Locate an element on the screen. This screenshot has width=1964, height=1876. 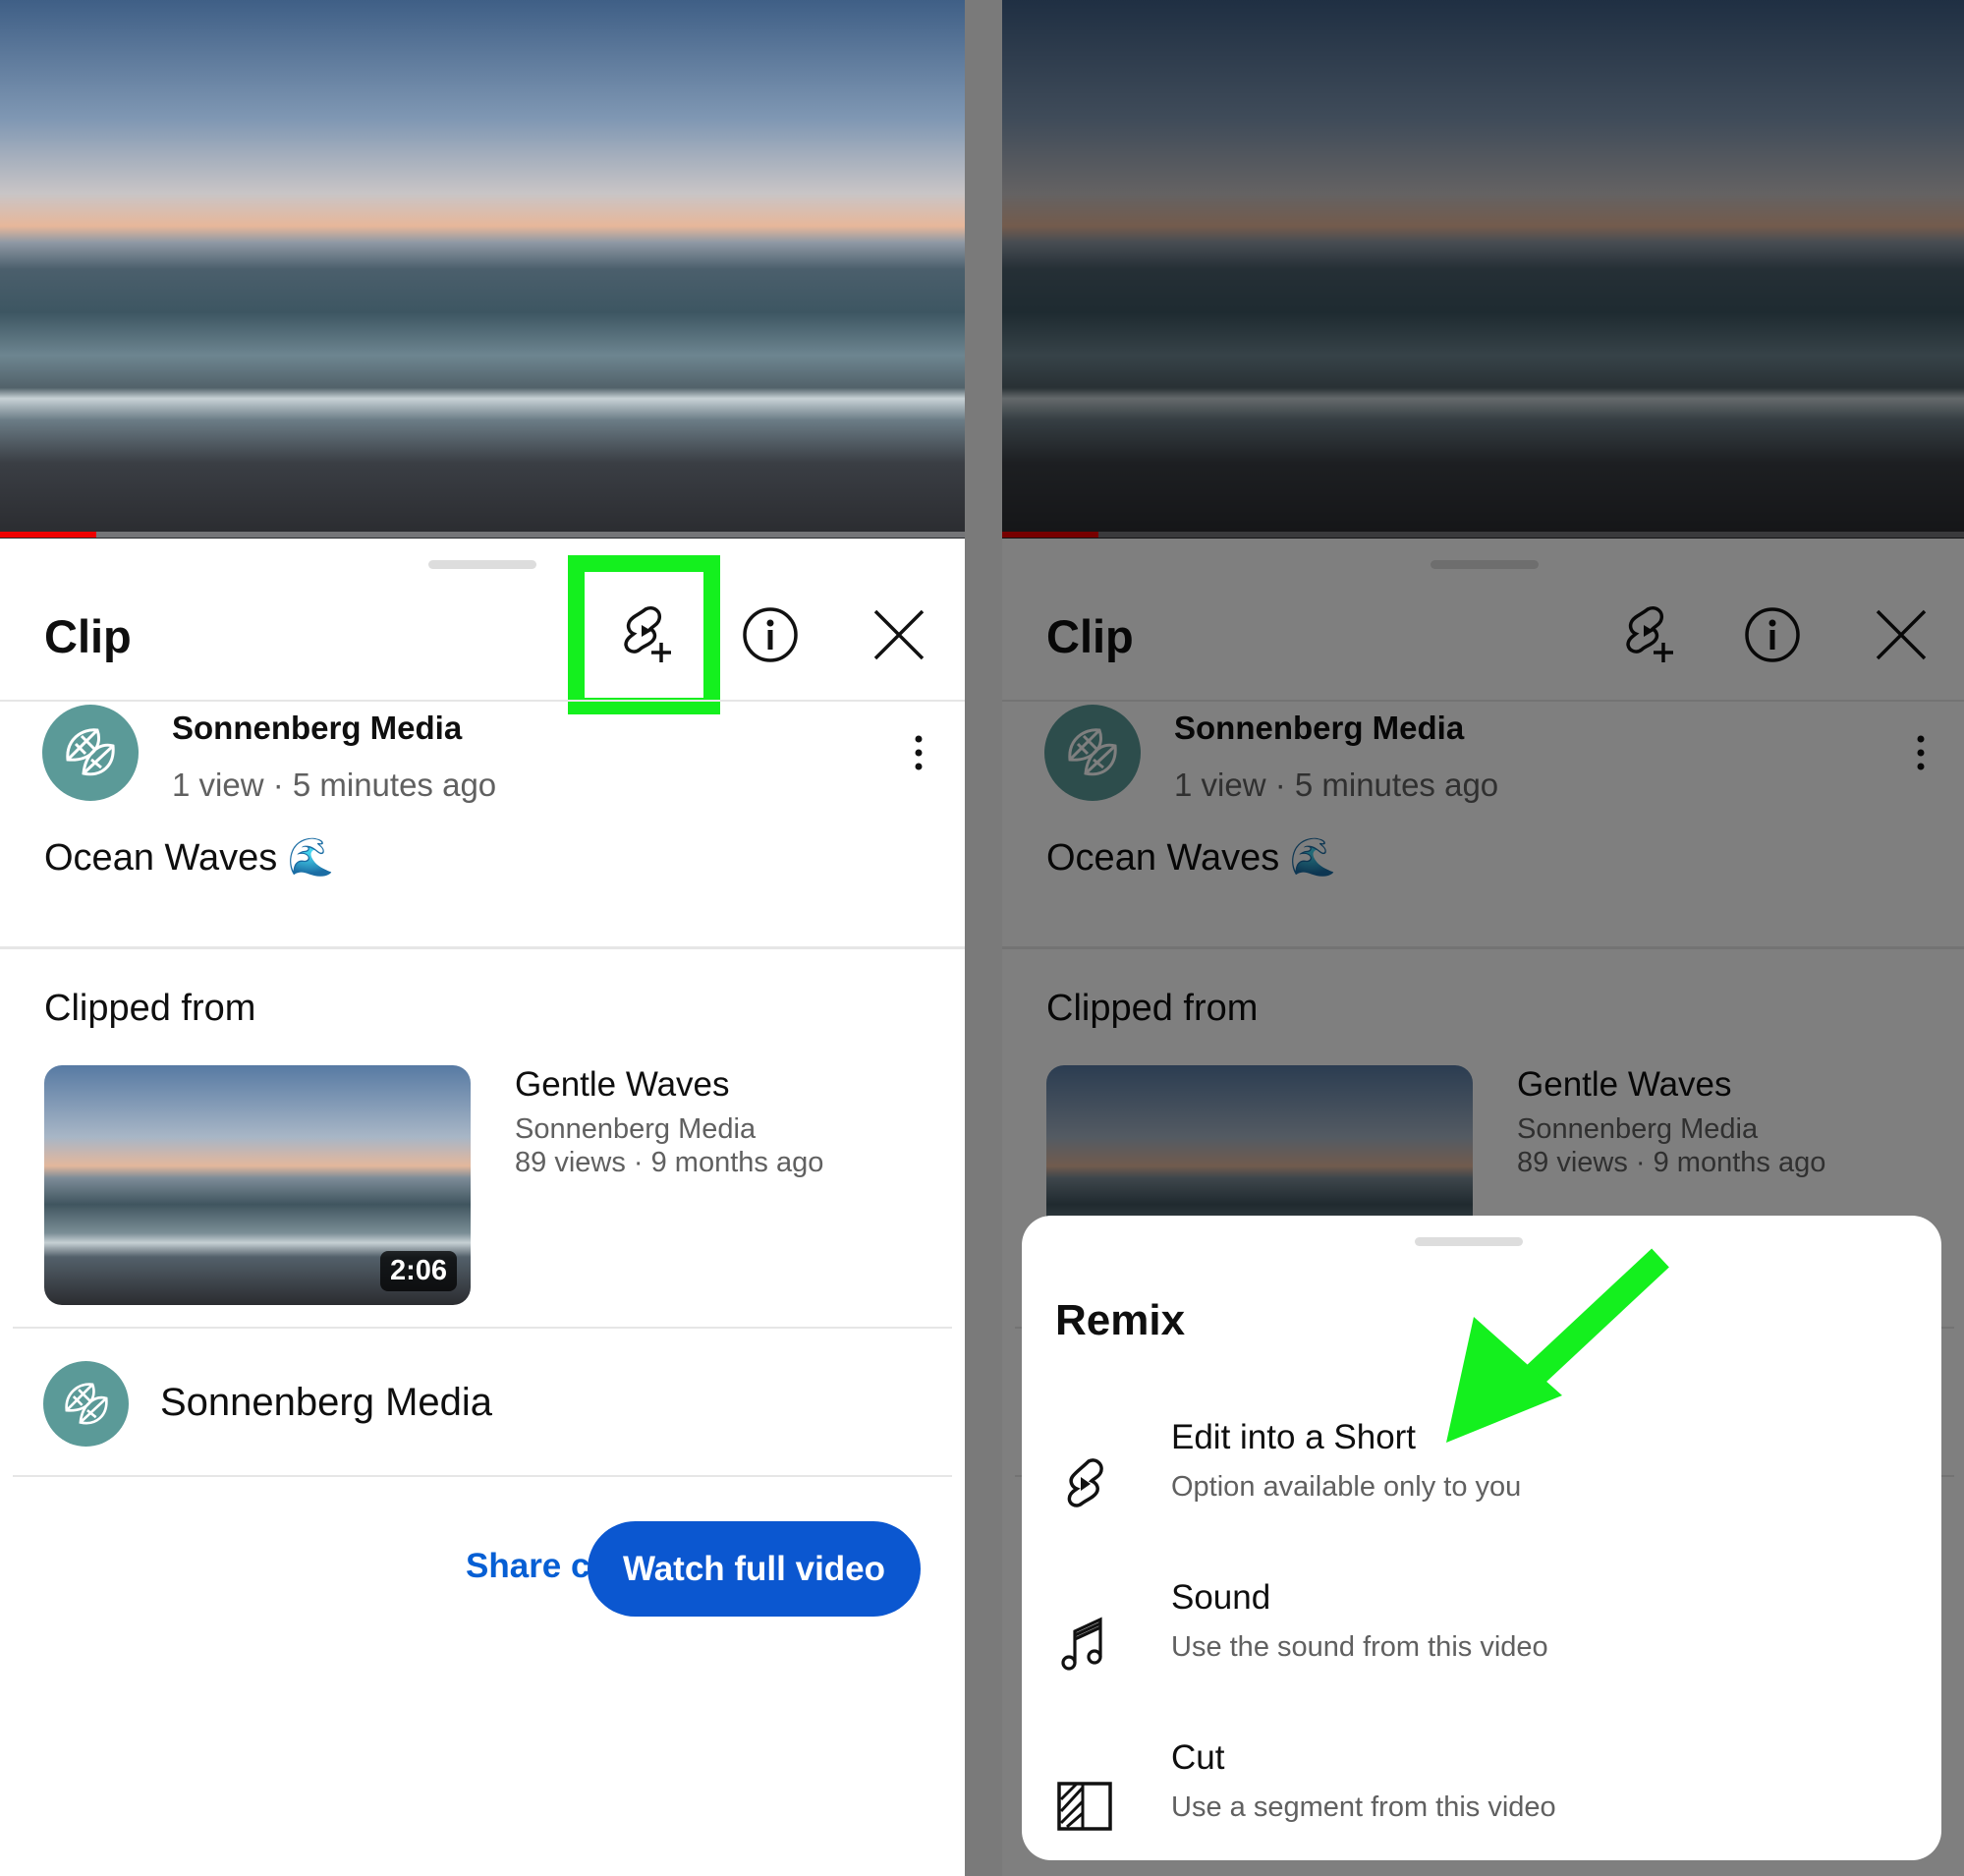
close-icon is located at coordinates (899, 634).